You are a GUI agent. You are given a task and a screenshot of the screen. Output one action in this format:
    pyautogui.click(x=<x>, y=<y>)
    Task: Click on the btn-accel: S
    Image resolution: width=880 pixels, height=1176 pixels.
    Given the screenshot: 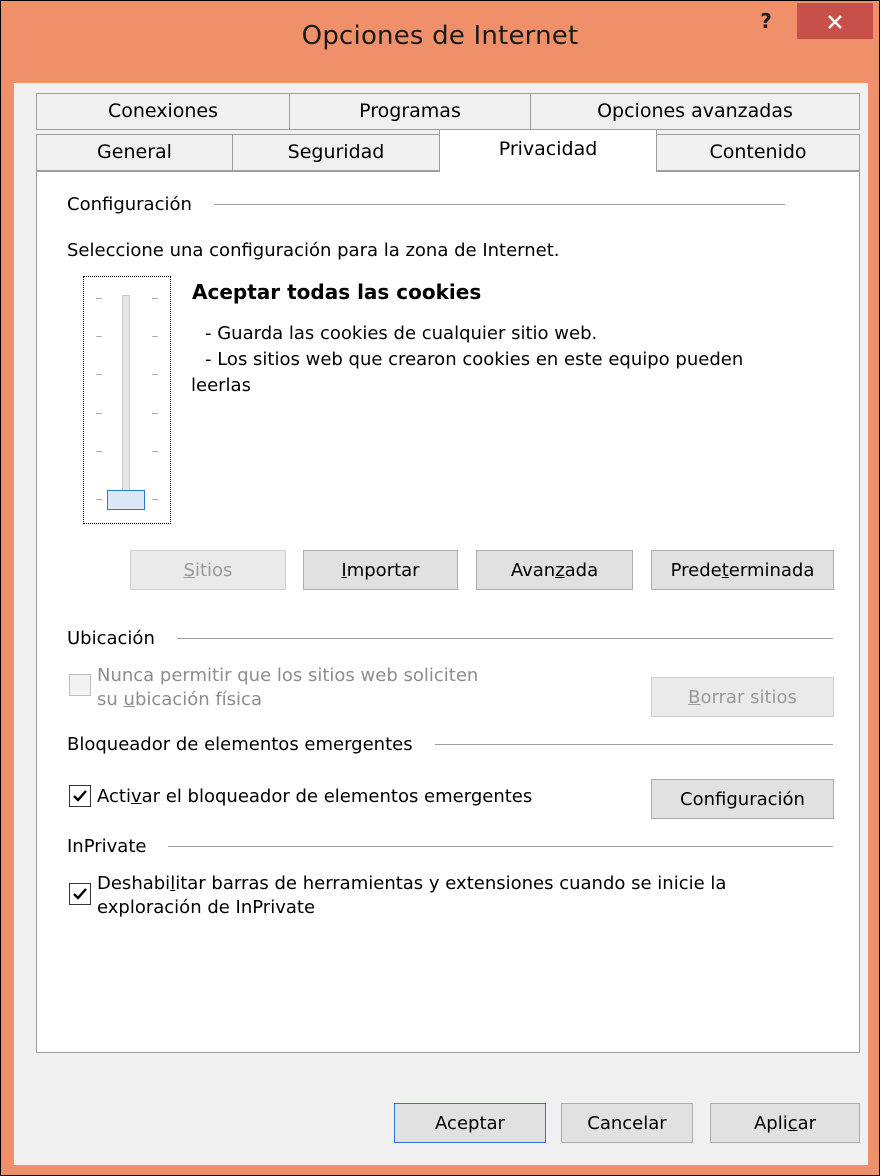 What is the action you would take?
    pyautogui.click(x=189, y=570)
    